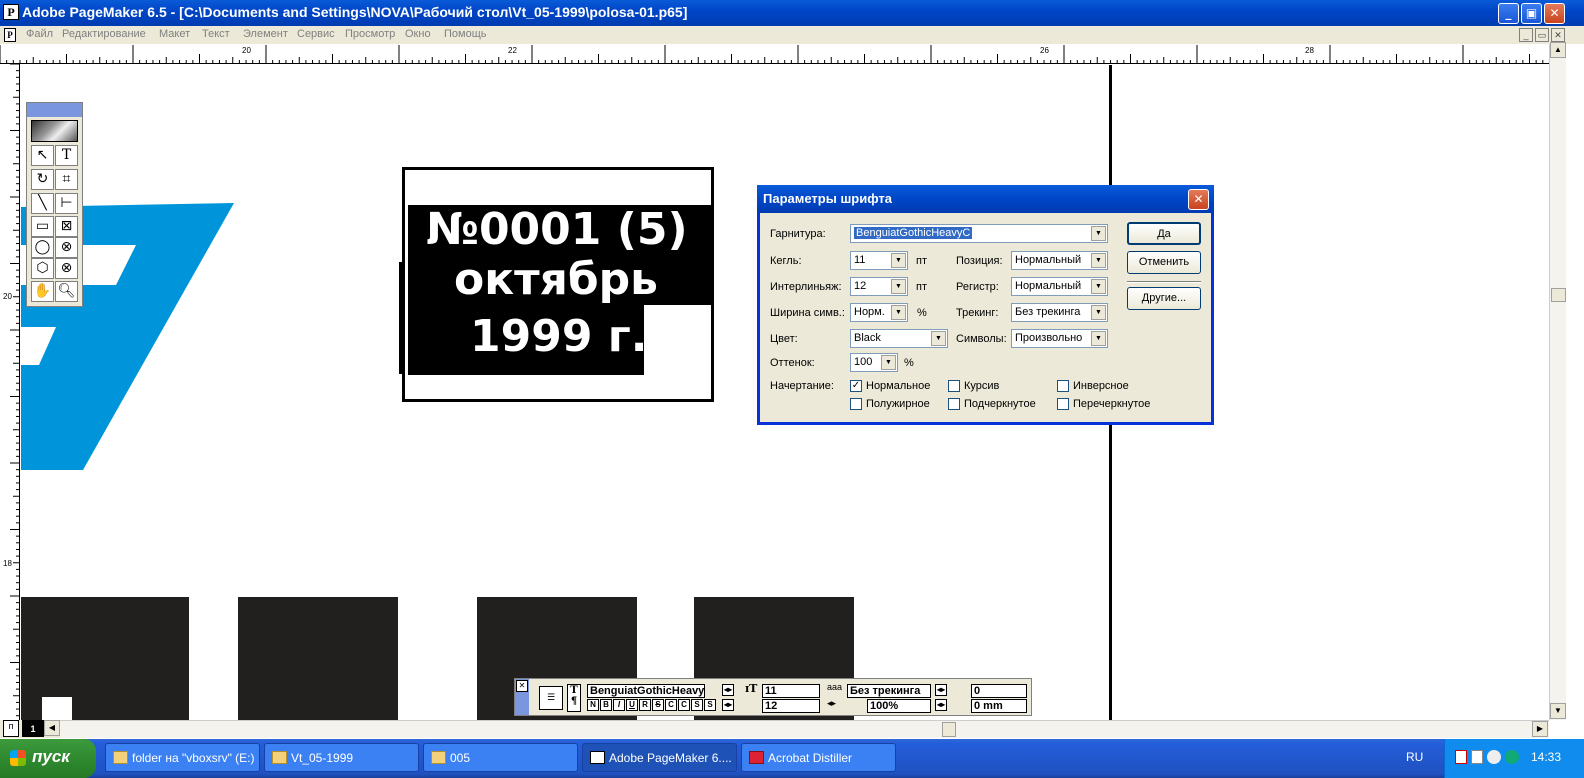  Describe the element at coordinates (370, 34) in the screenshot. I see `menu-view: Просмотр` at that location.